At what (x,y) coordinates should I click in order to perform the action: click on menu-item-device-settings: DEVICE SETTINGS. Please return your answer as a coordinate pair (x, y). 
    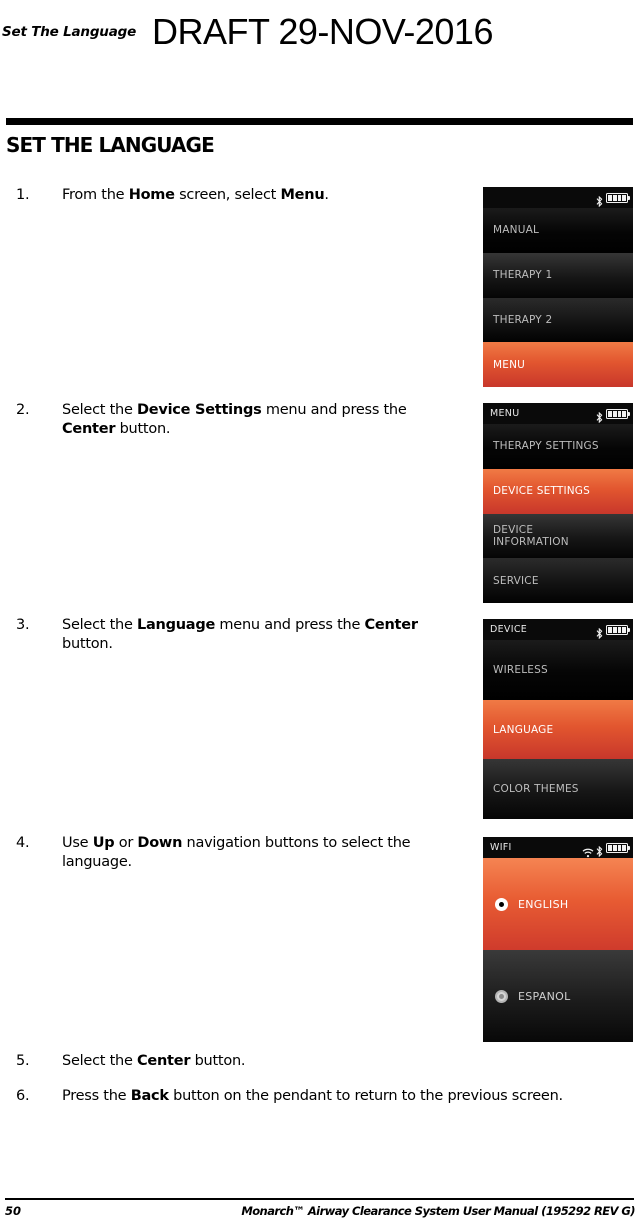
    Looking at the image, I should click on (558, 491).